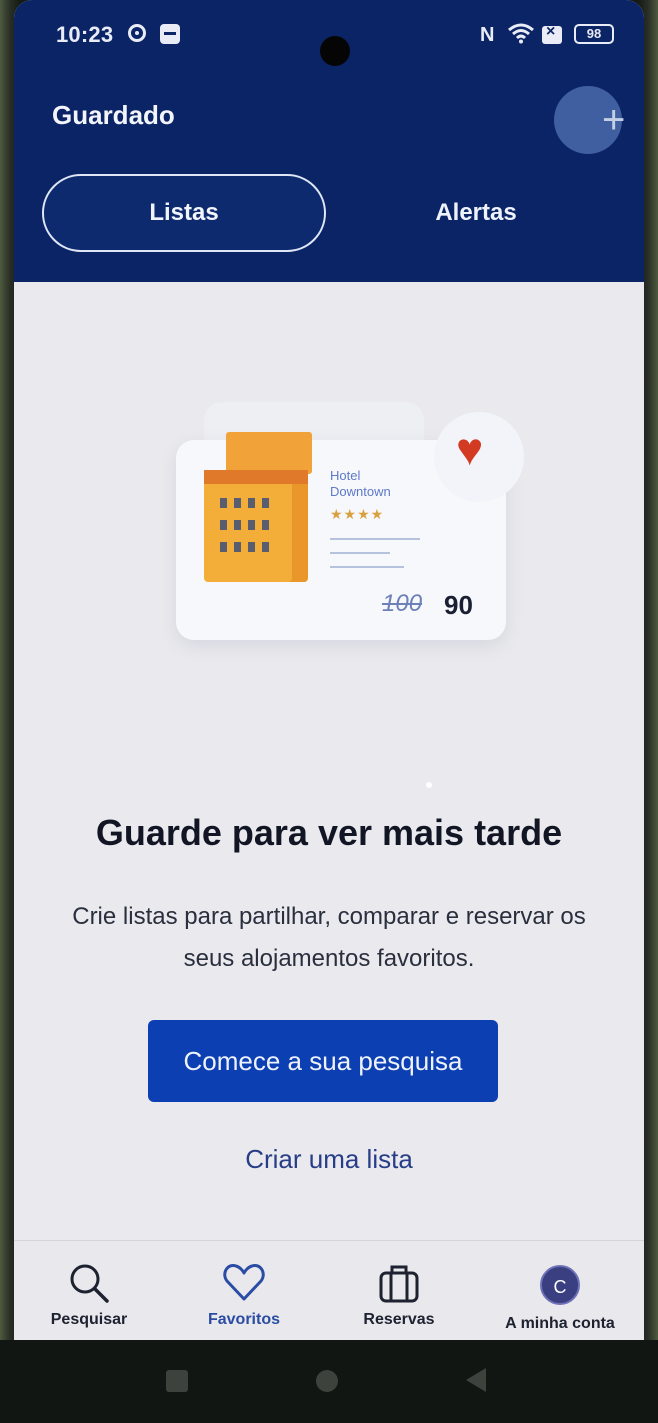  I want to click on notification-icon, so click(170, 34).